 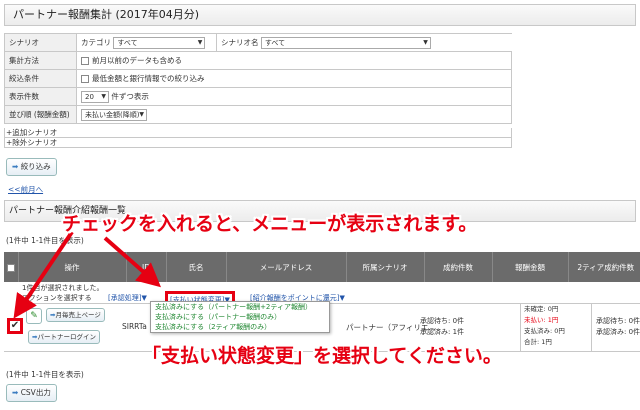 What do you see at coordinates (132, 262) in the screenshot?
I see `arrow-to-menu` at bounding box center [132, 262].